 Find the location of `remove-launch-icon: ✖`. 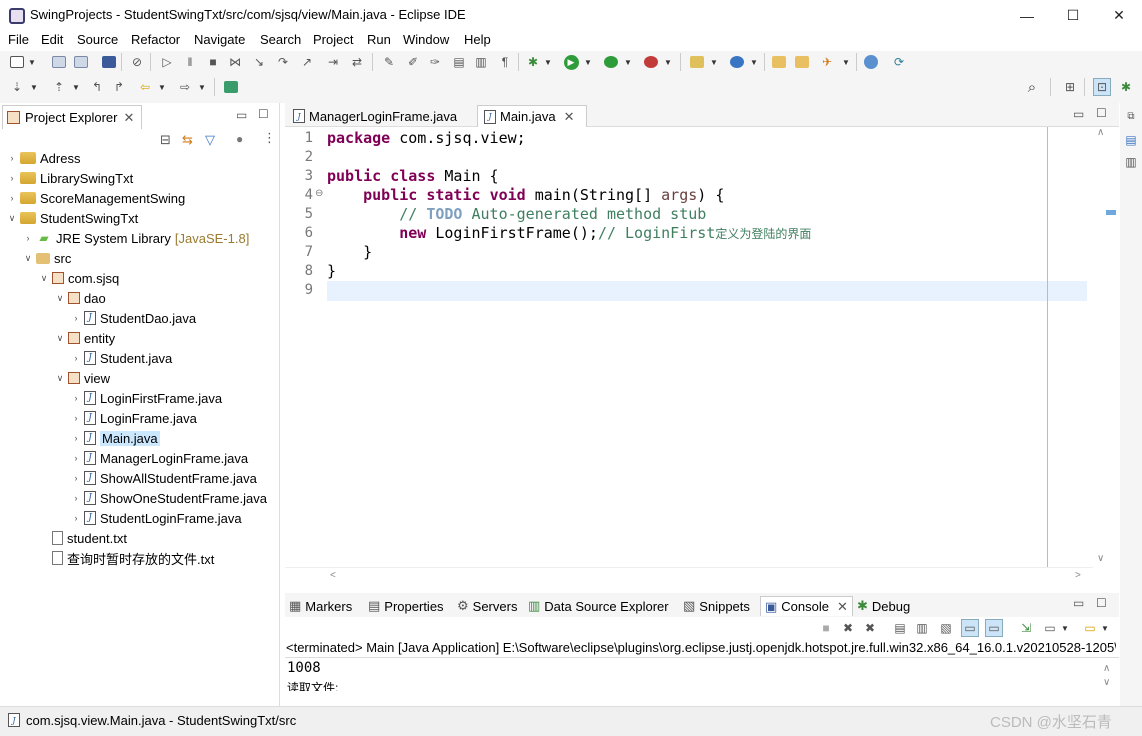

remove-launch-icon: ✖ is located at coordinates (848, 628).